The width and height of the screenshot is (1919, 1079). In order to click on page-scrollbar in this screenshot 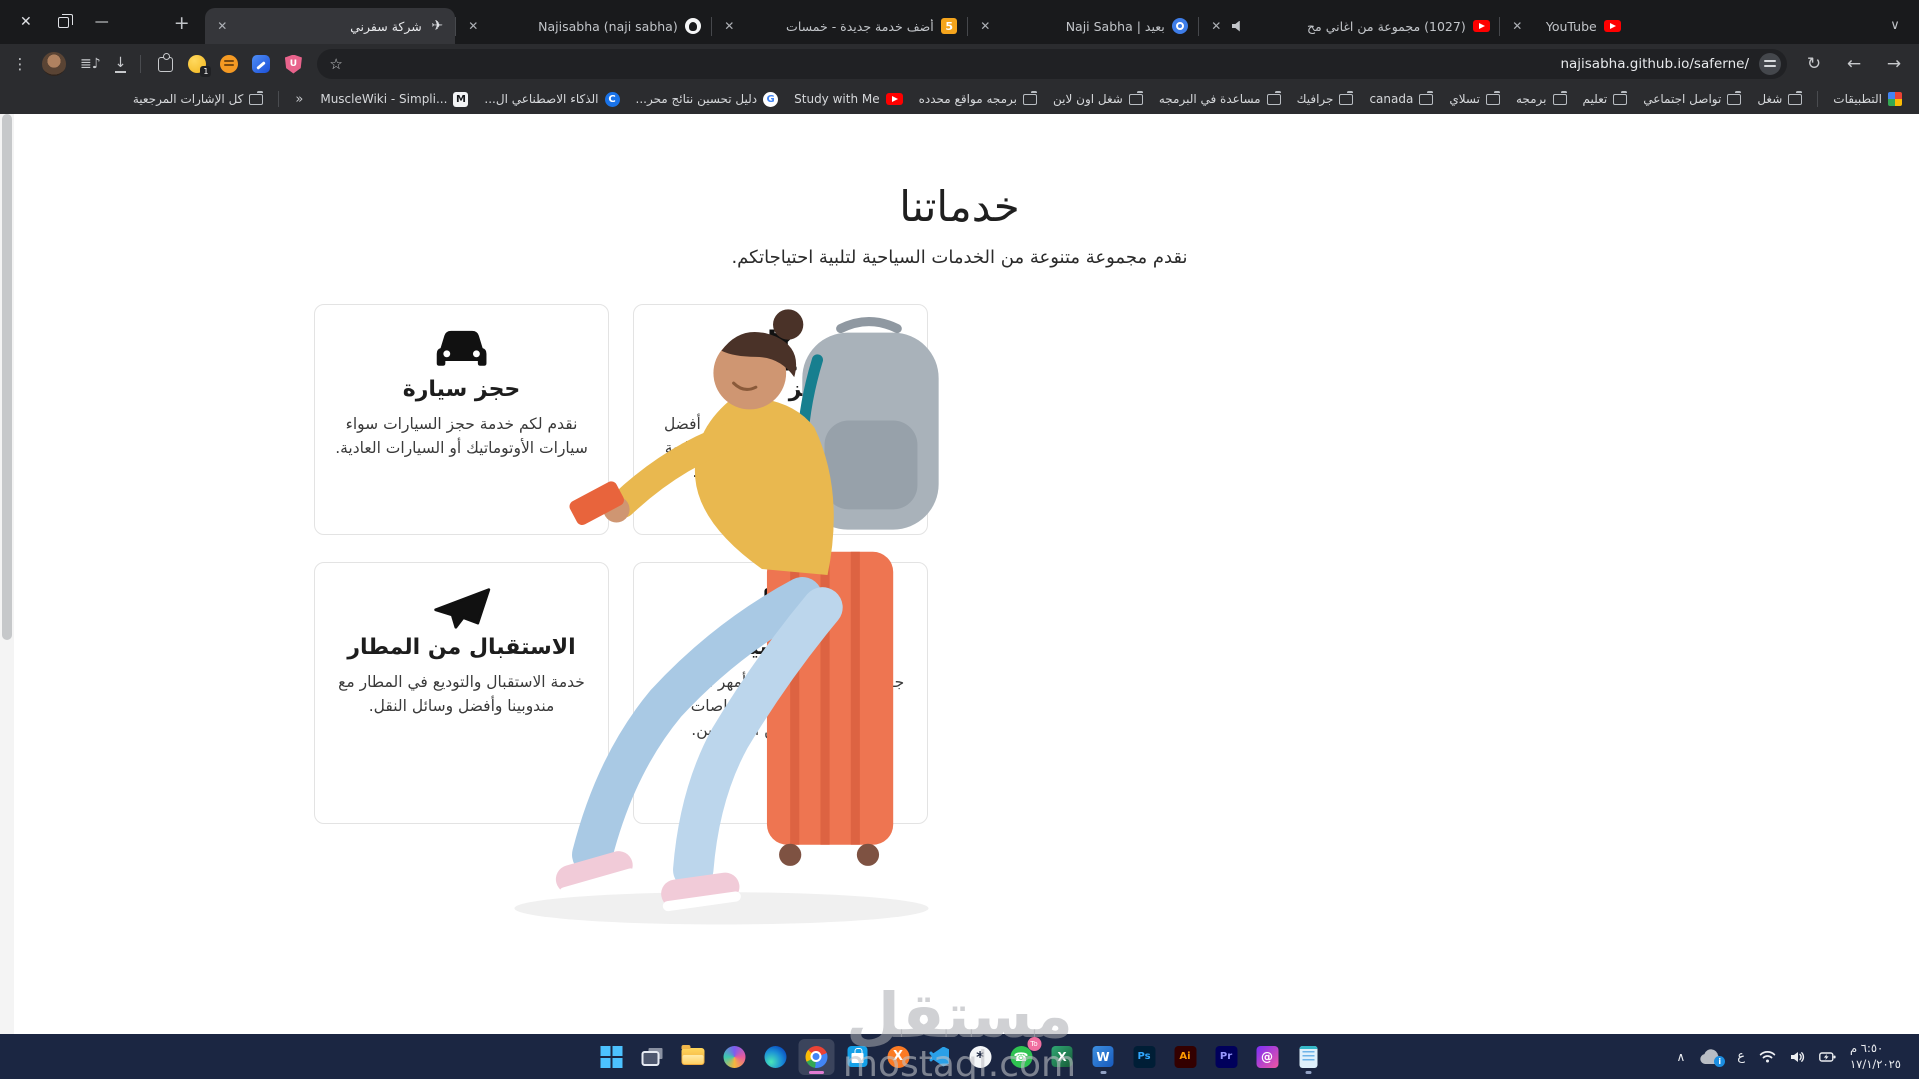, I will do `click(7, 574)`.